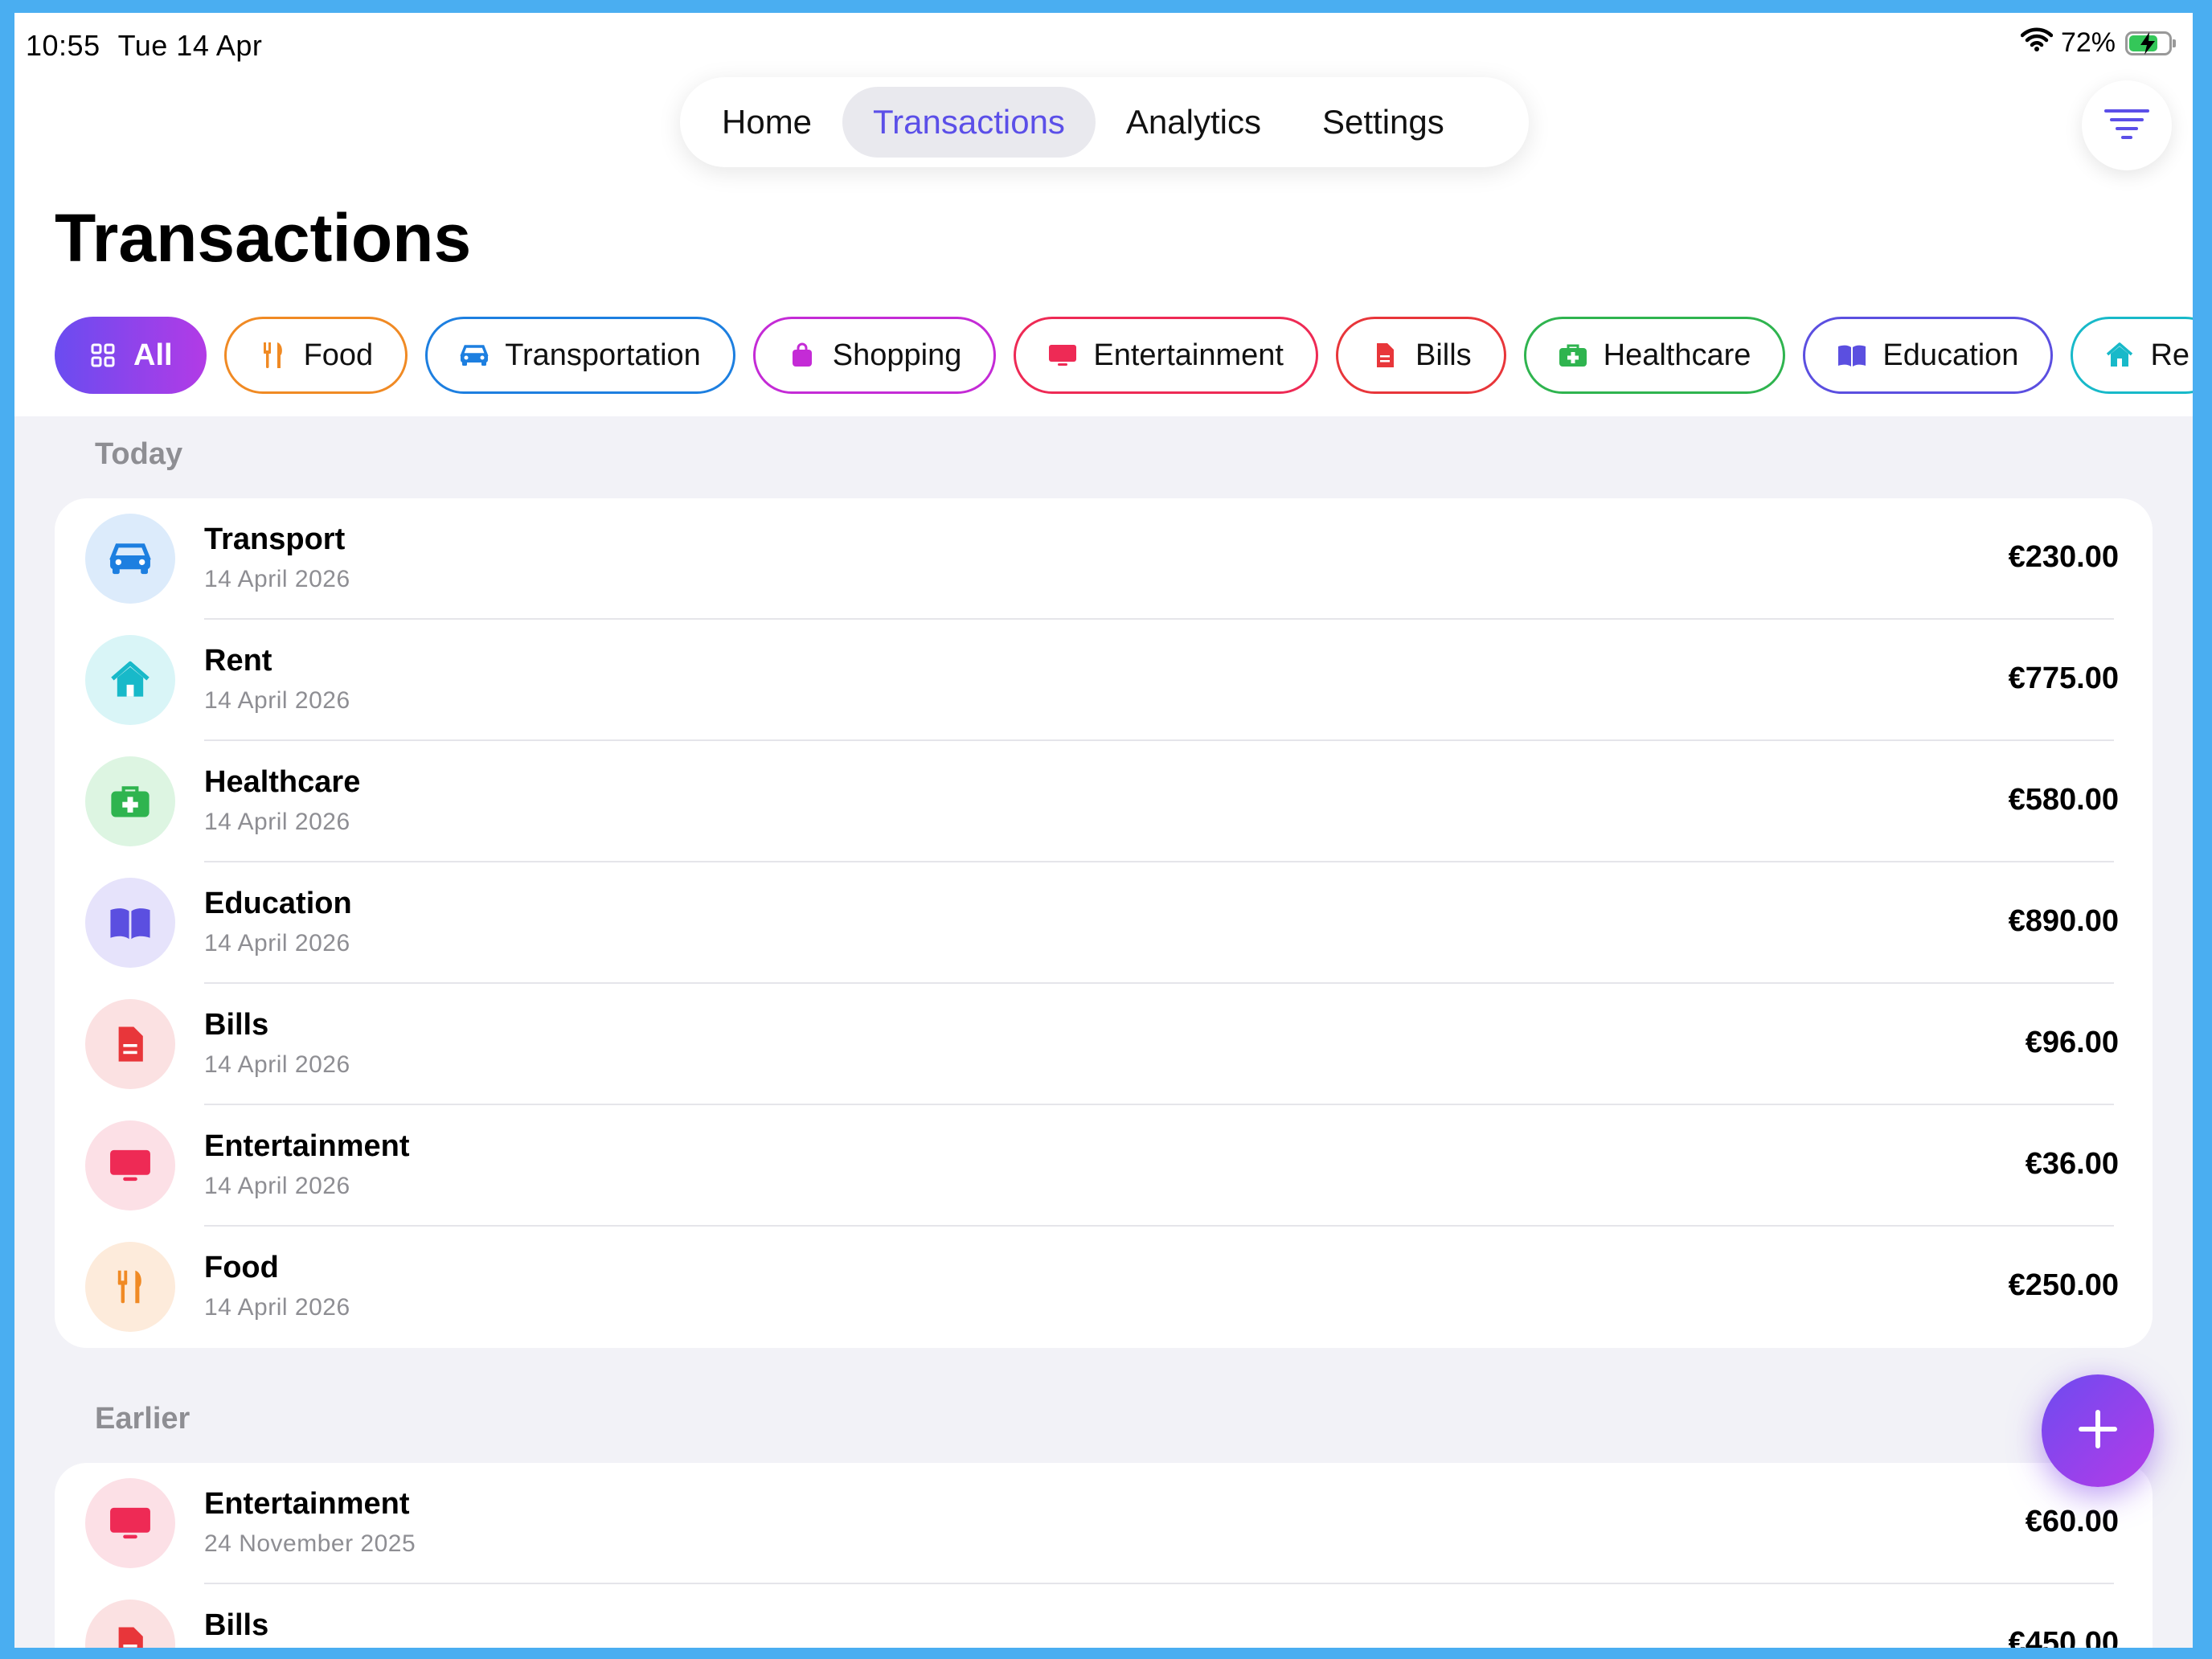 This screenshot has width=2212, height=1659. Describe the element at coordinates (142, 1419) in the screenshot. I see `section-header-earlier: Earlier` at that location.